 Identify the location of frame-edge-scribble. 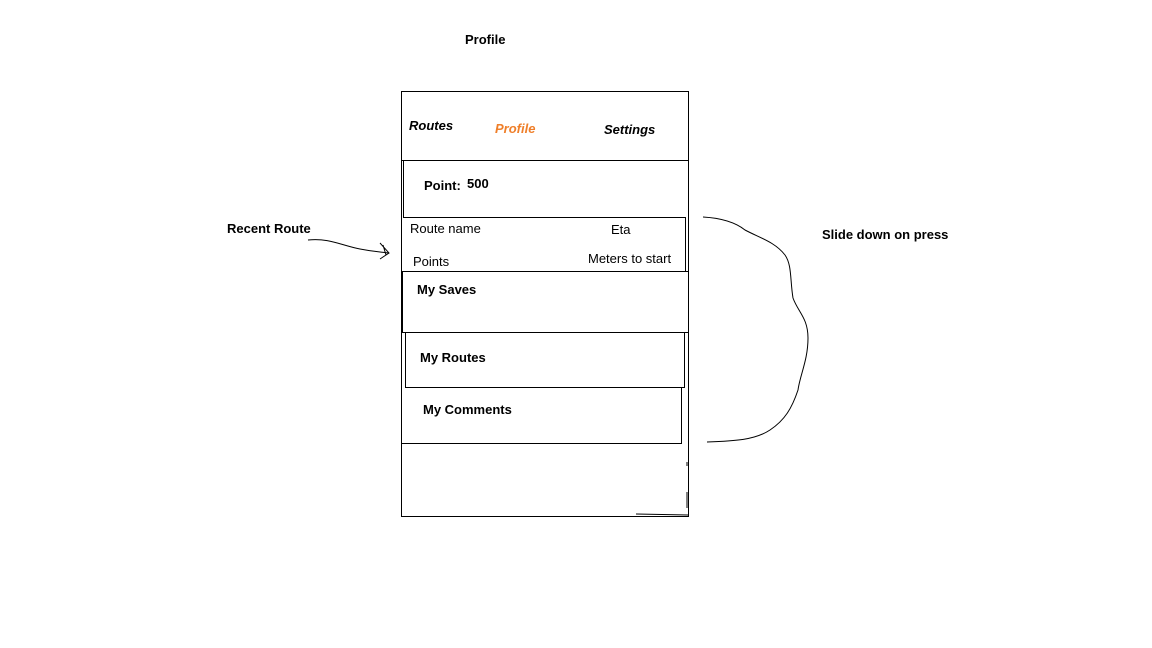
(662, 489).